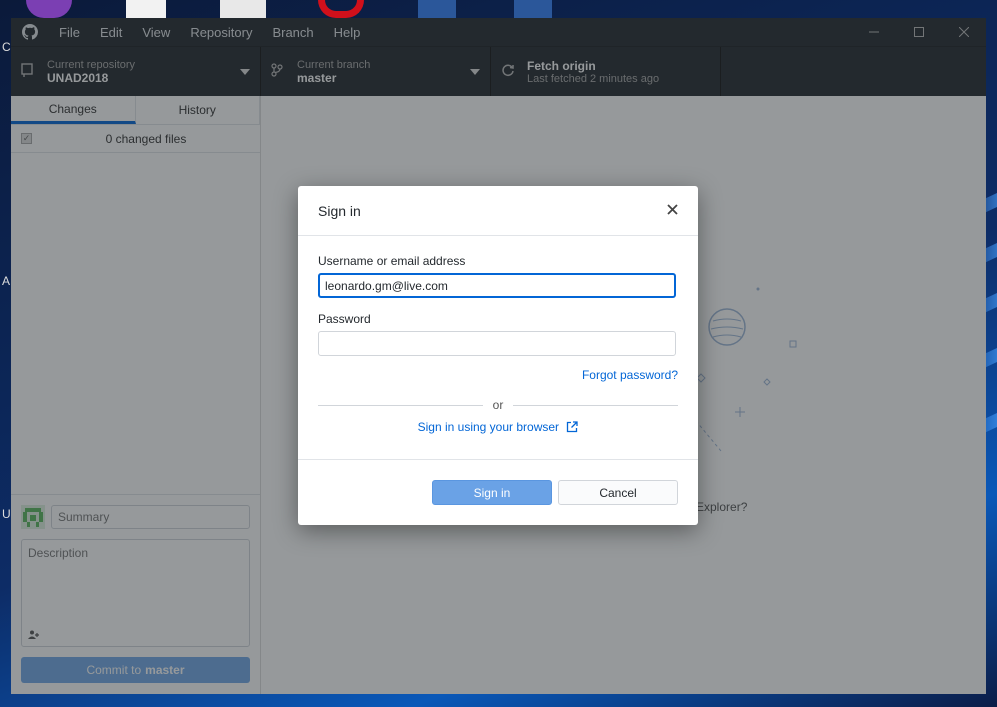 Image resolution: width=997 pixels, height=707 pixels. What do you see at coordinates (339, 210) in the screenshot?
I see `dialog-title: Sign in` at bounding box center [339, 210].